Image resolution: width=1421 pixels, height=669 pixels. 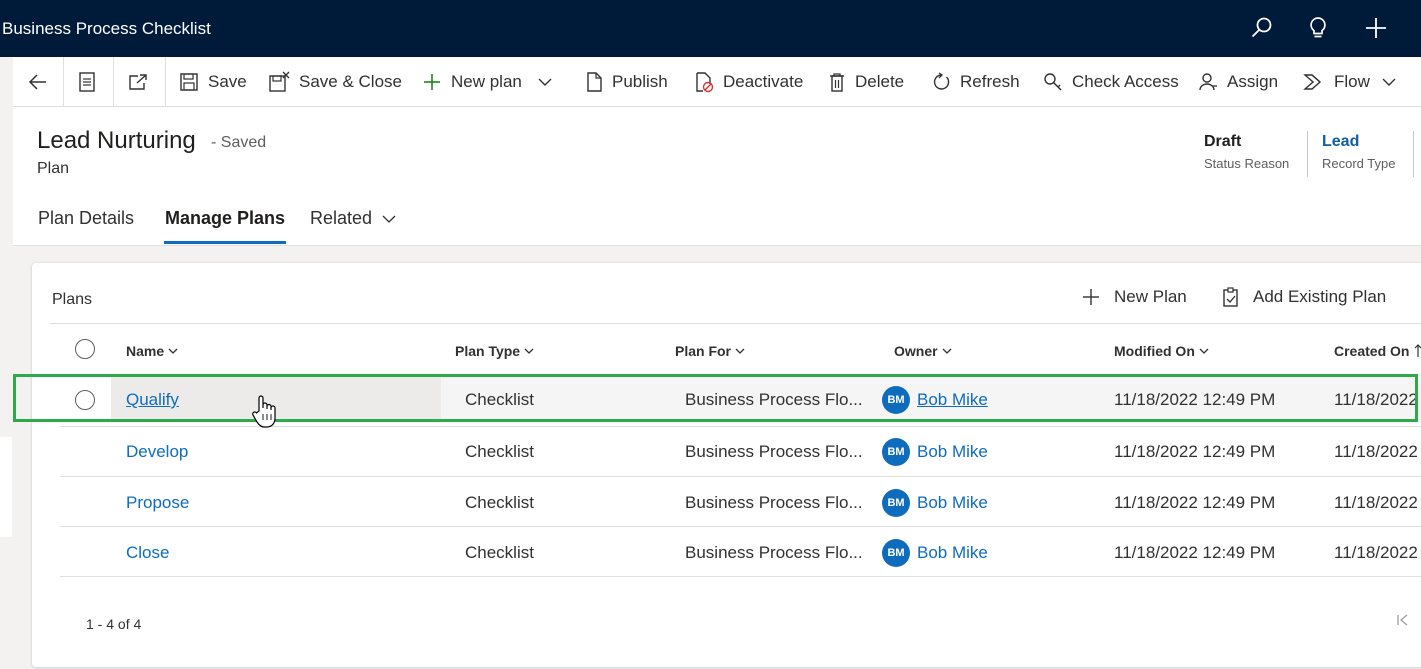 What do you see at coordinates (594, 81) in the screenshot?
I see `document-icon` at bounding box center [594, 81].